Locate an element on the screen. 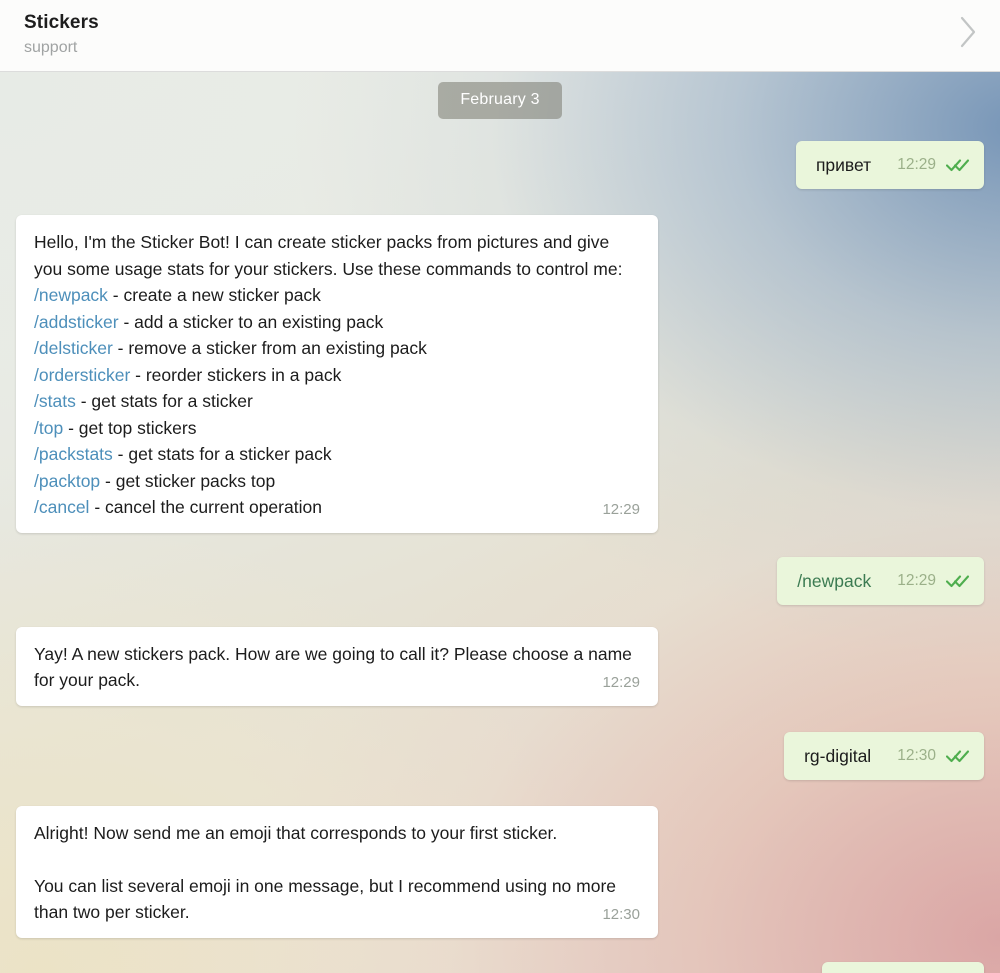 This screenshot has height=973, width=1000. message-row-outgoing: rg-digital 12:30 is located at coordinates (500, 755).